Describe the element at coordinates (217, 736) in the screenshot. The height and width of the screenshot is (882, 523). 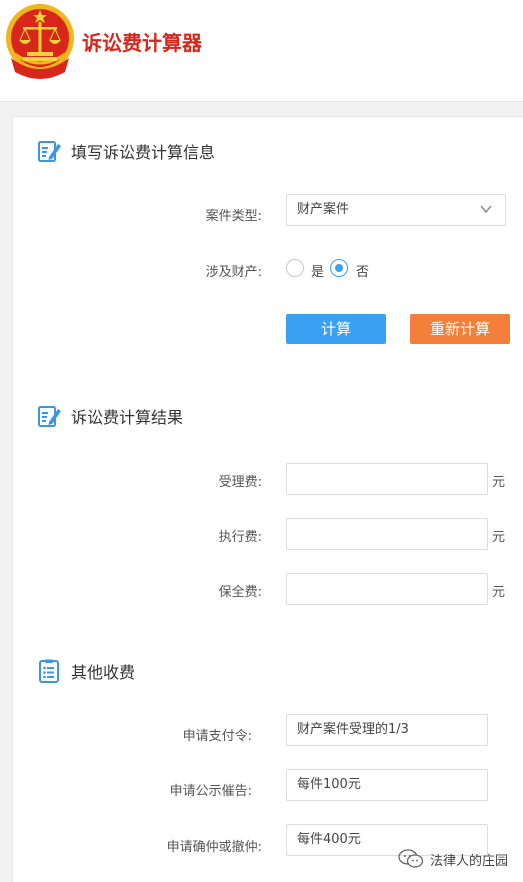
I see `payment-order-label: 申请支付令:` at that location.